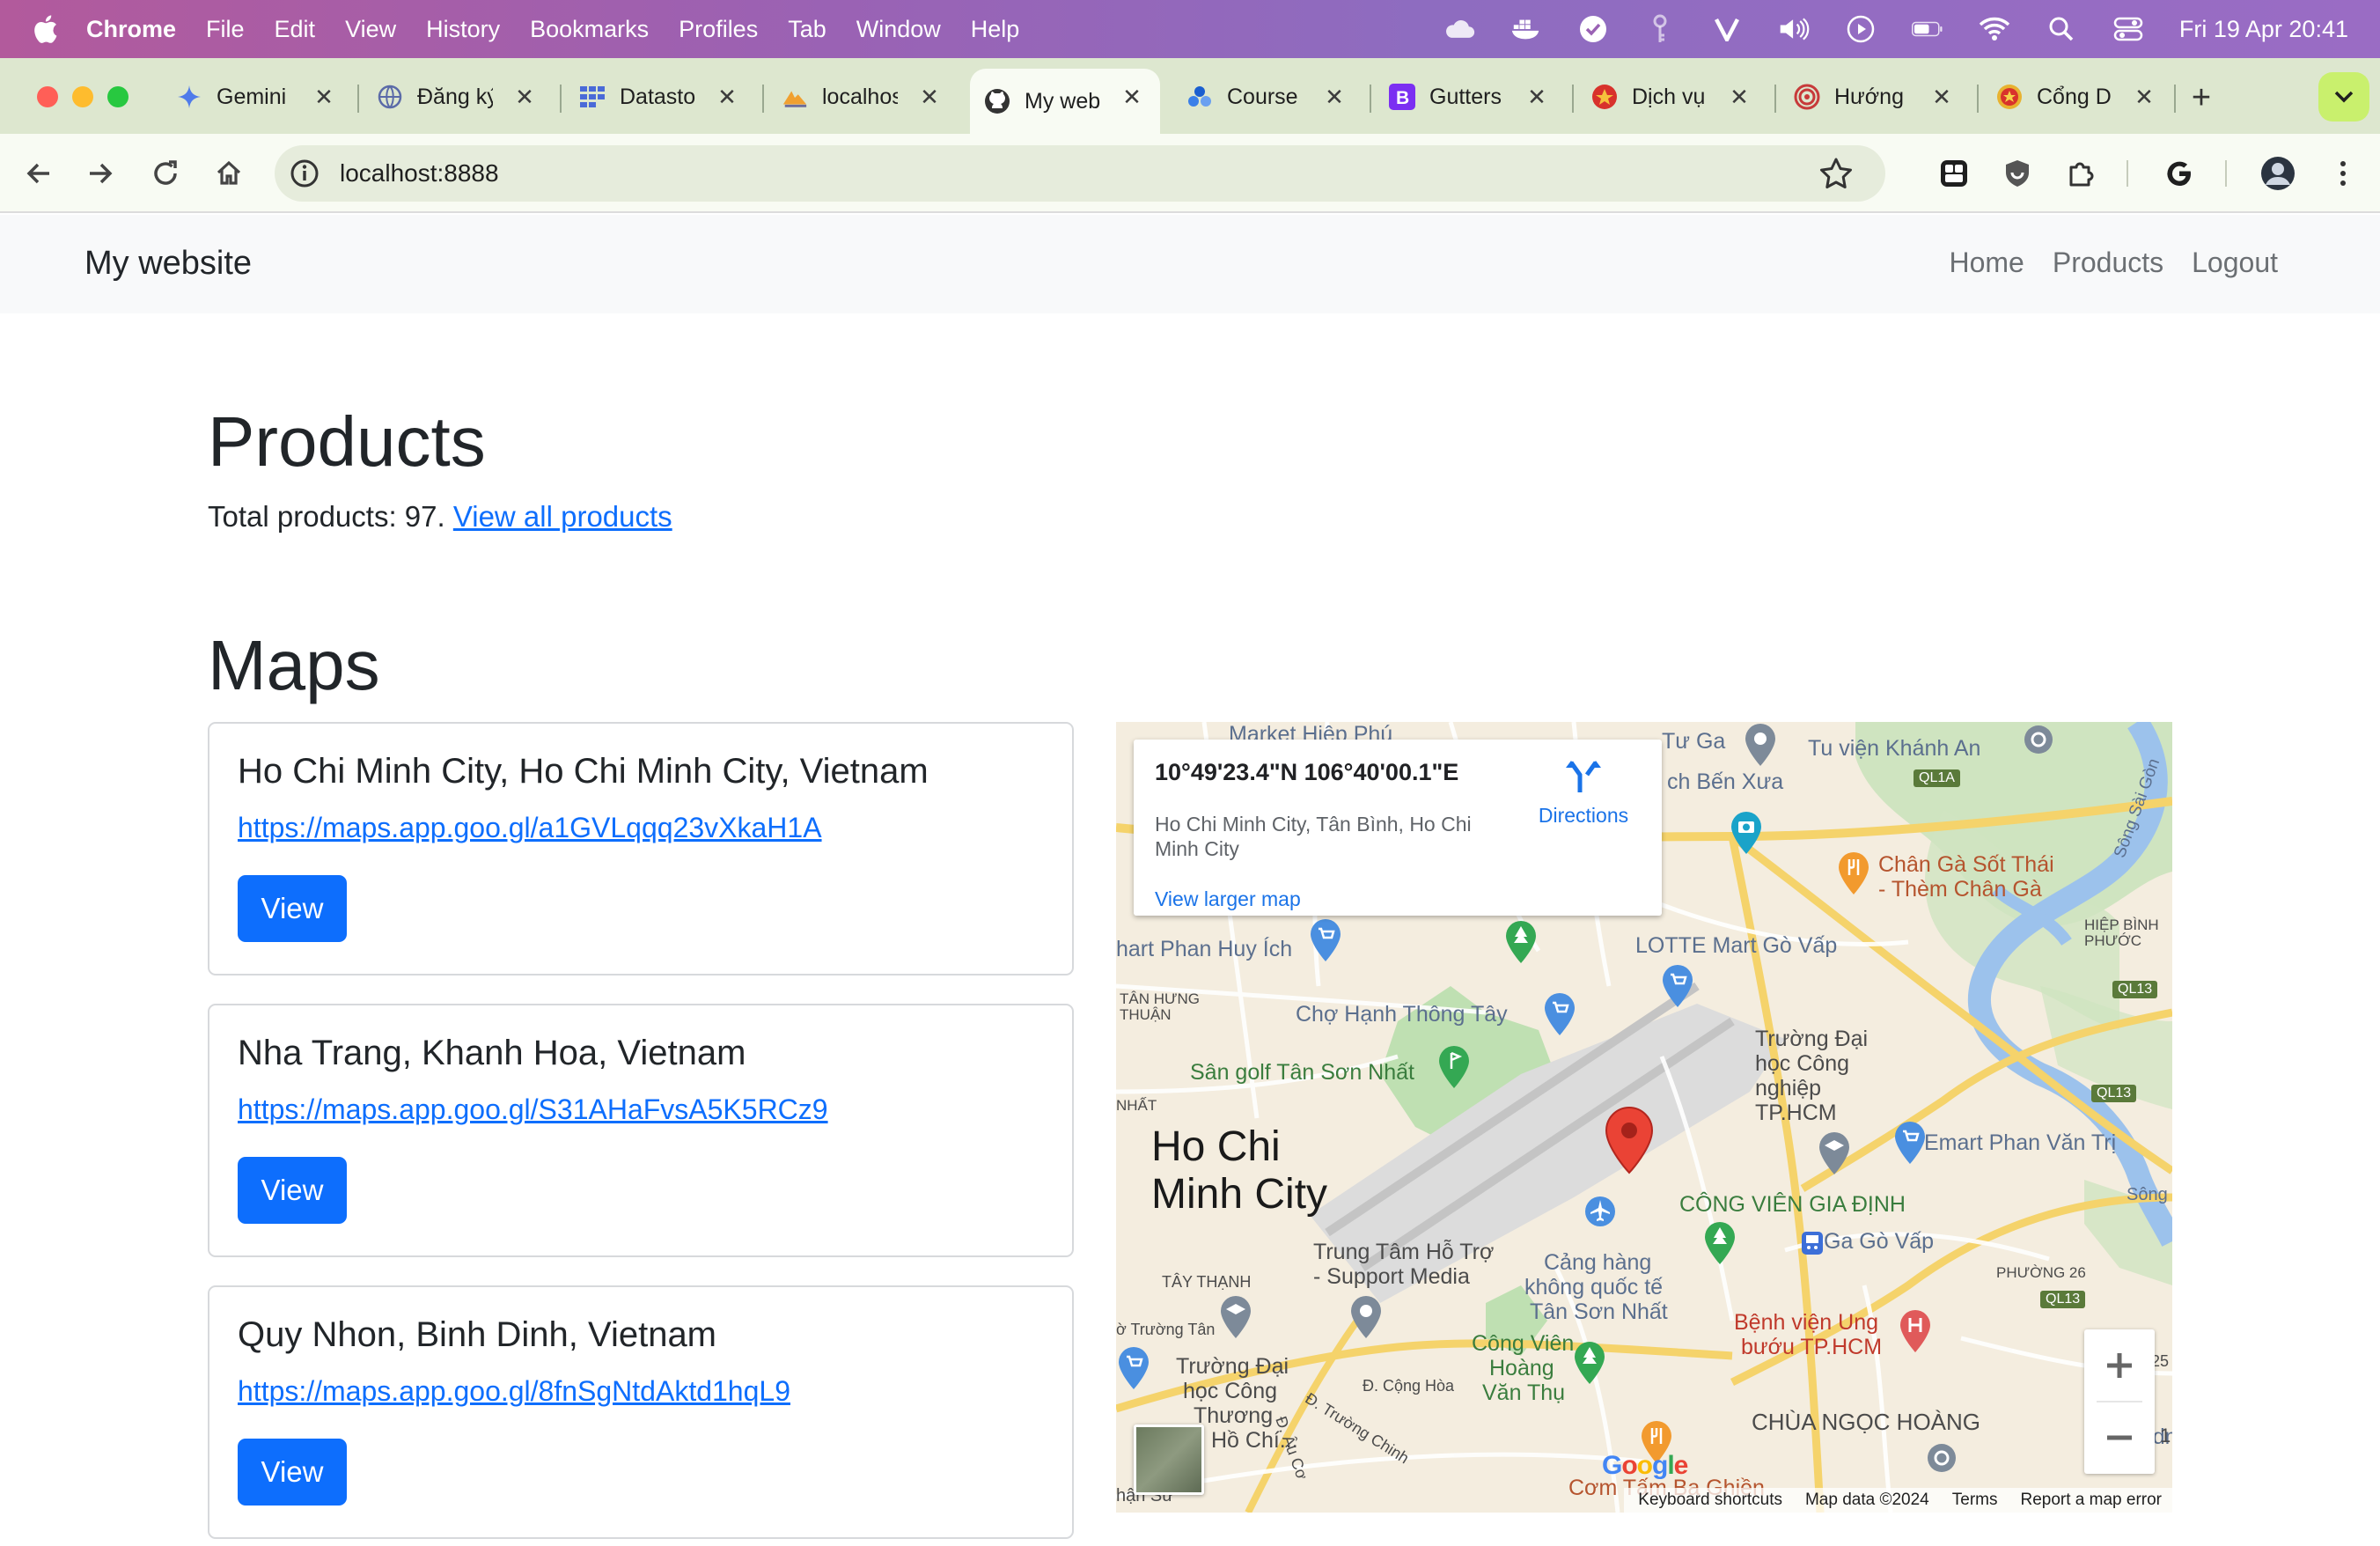 The height and width of the screenshot is (1546, 2380). Describe the element at coordinates (1812, 1243) in the screenshot. I see `train-station-icon` at that location.